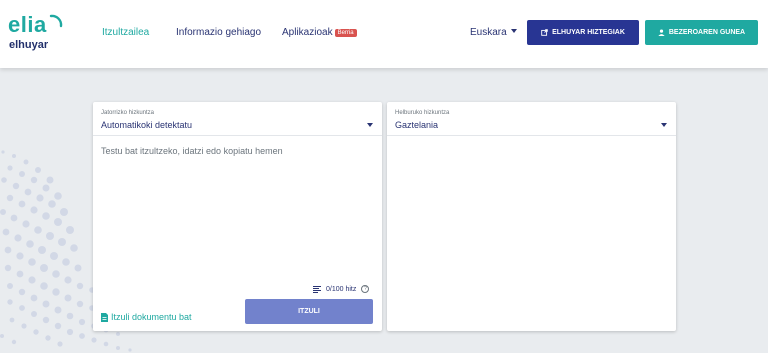 The height and width of the screenshot is (353, 768). Describe the element at coordinates (544, 32) in the screenshot. I see `external-link-icon` at that location.